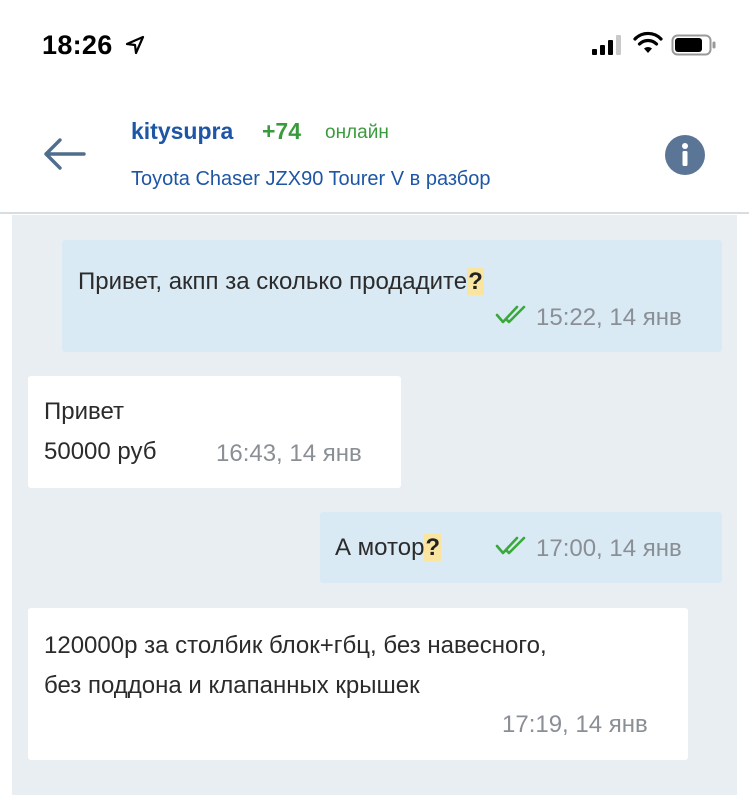 The image size is (749, 795). Describe the element at coordinates (64, 154) in the screenshot. I see `back-arrow-icon` at that location.